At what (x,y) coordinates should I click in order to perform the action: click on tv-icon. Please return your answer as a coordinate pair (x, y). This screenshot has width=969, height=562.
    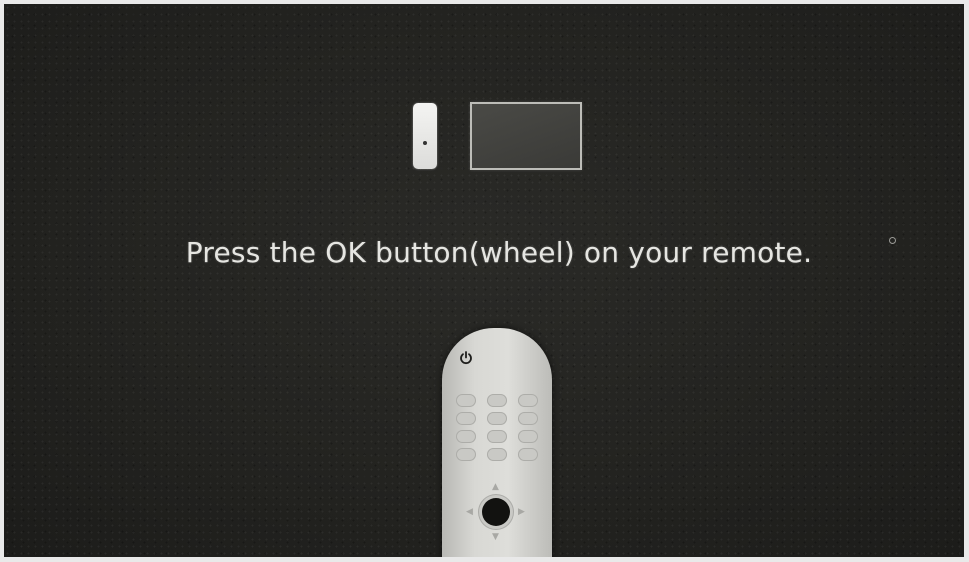
    Looking at the image, I should click on (526, 136).